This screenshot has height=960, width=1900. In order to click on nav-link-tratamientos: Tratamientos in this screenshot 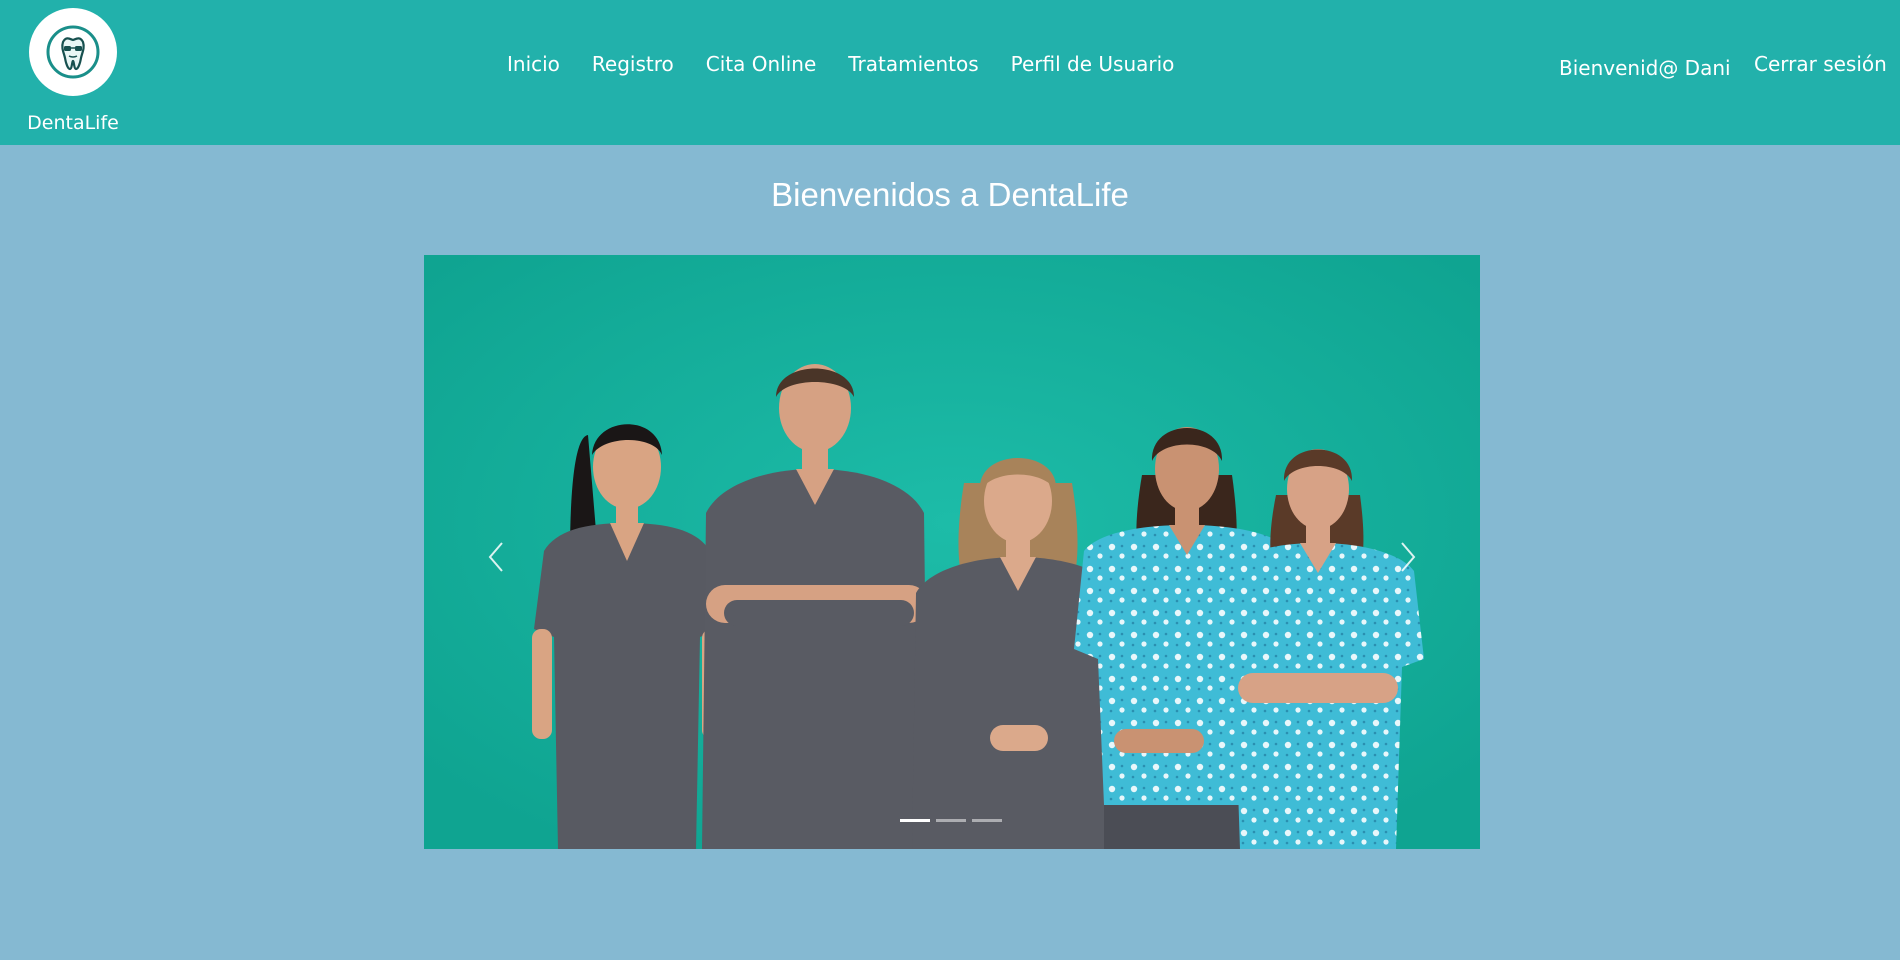, I will do `click(913, 64)`.